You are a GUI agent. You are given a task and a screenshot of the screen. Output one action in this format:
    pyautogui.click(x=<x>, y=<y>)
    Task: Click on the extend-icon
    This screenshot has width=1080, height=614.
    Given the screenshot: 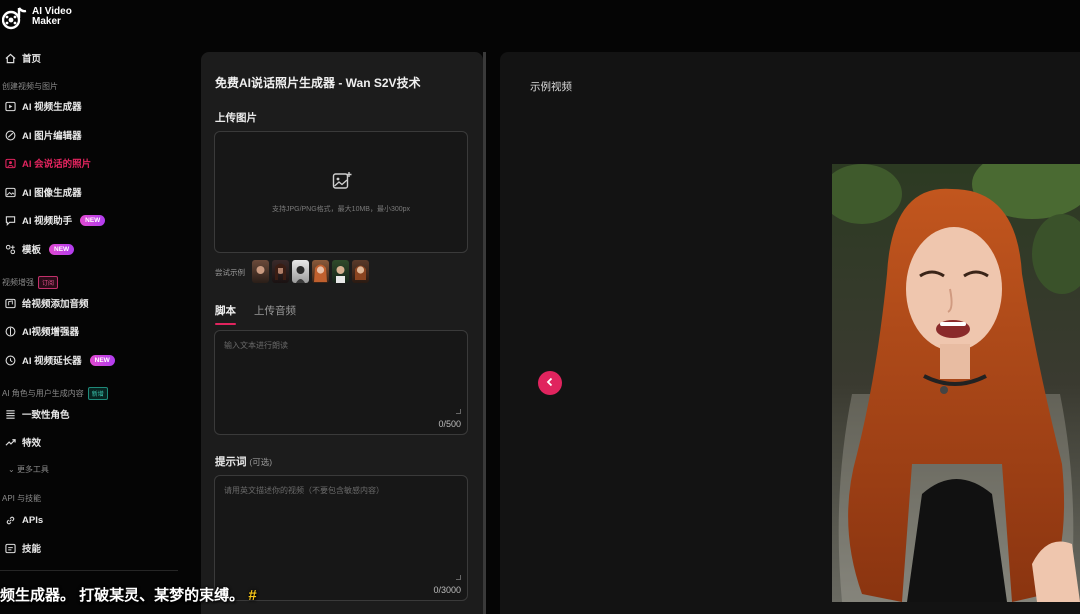 What is the action you would take?
    pyautogui.click(x=10, y=360)
    